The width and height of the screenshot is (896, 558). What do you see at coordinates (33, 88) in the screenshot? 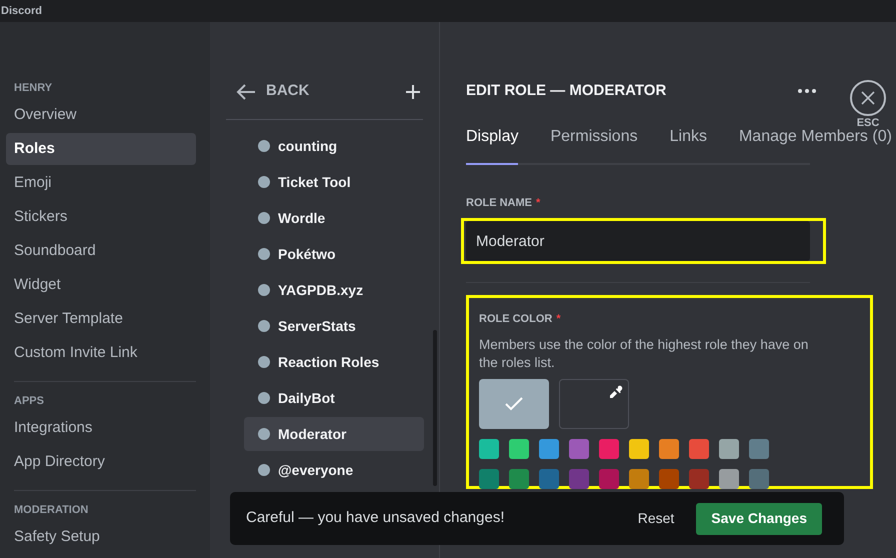
I see `section-heading: HENRY` at bounding box center [33, 88].